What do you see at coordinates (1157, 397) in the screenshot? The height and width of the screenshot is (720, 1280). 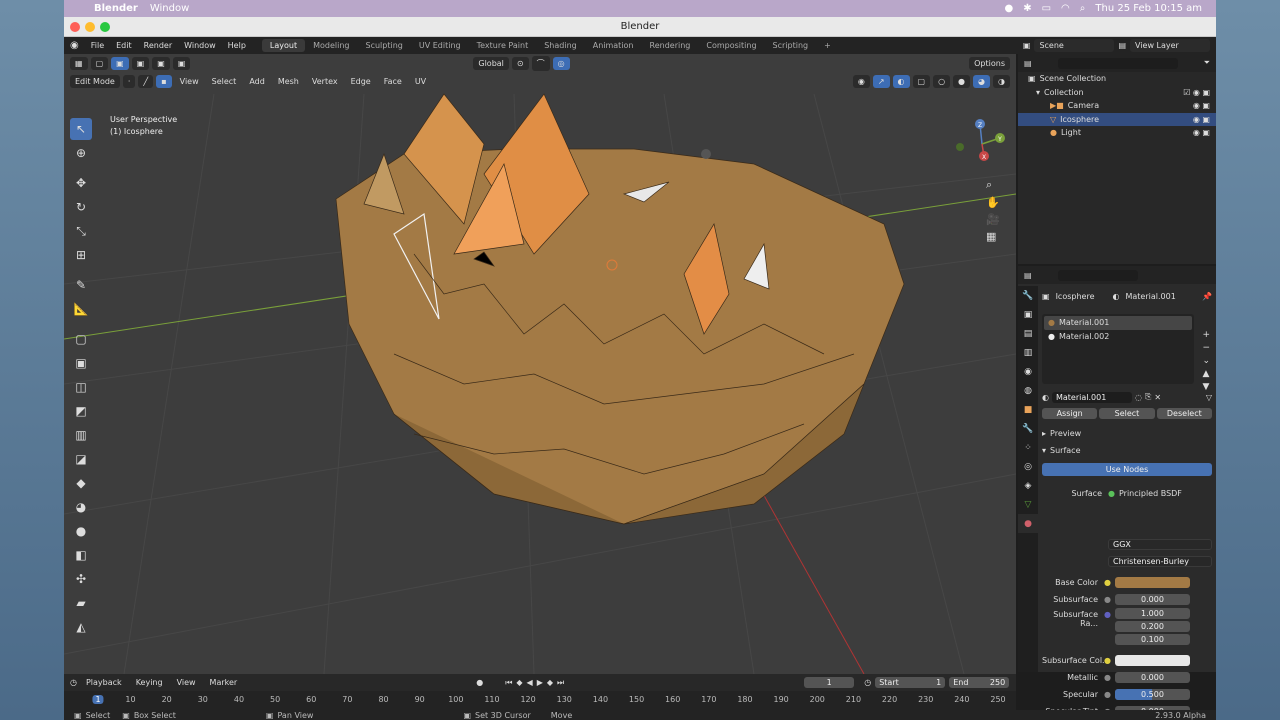 I see `unlink-material-icon: ✕` at bounding box center [1157, 397].